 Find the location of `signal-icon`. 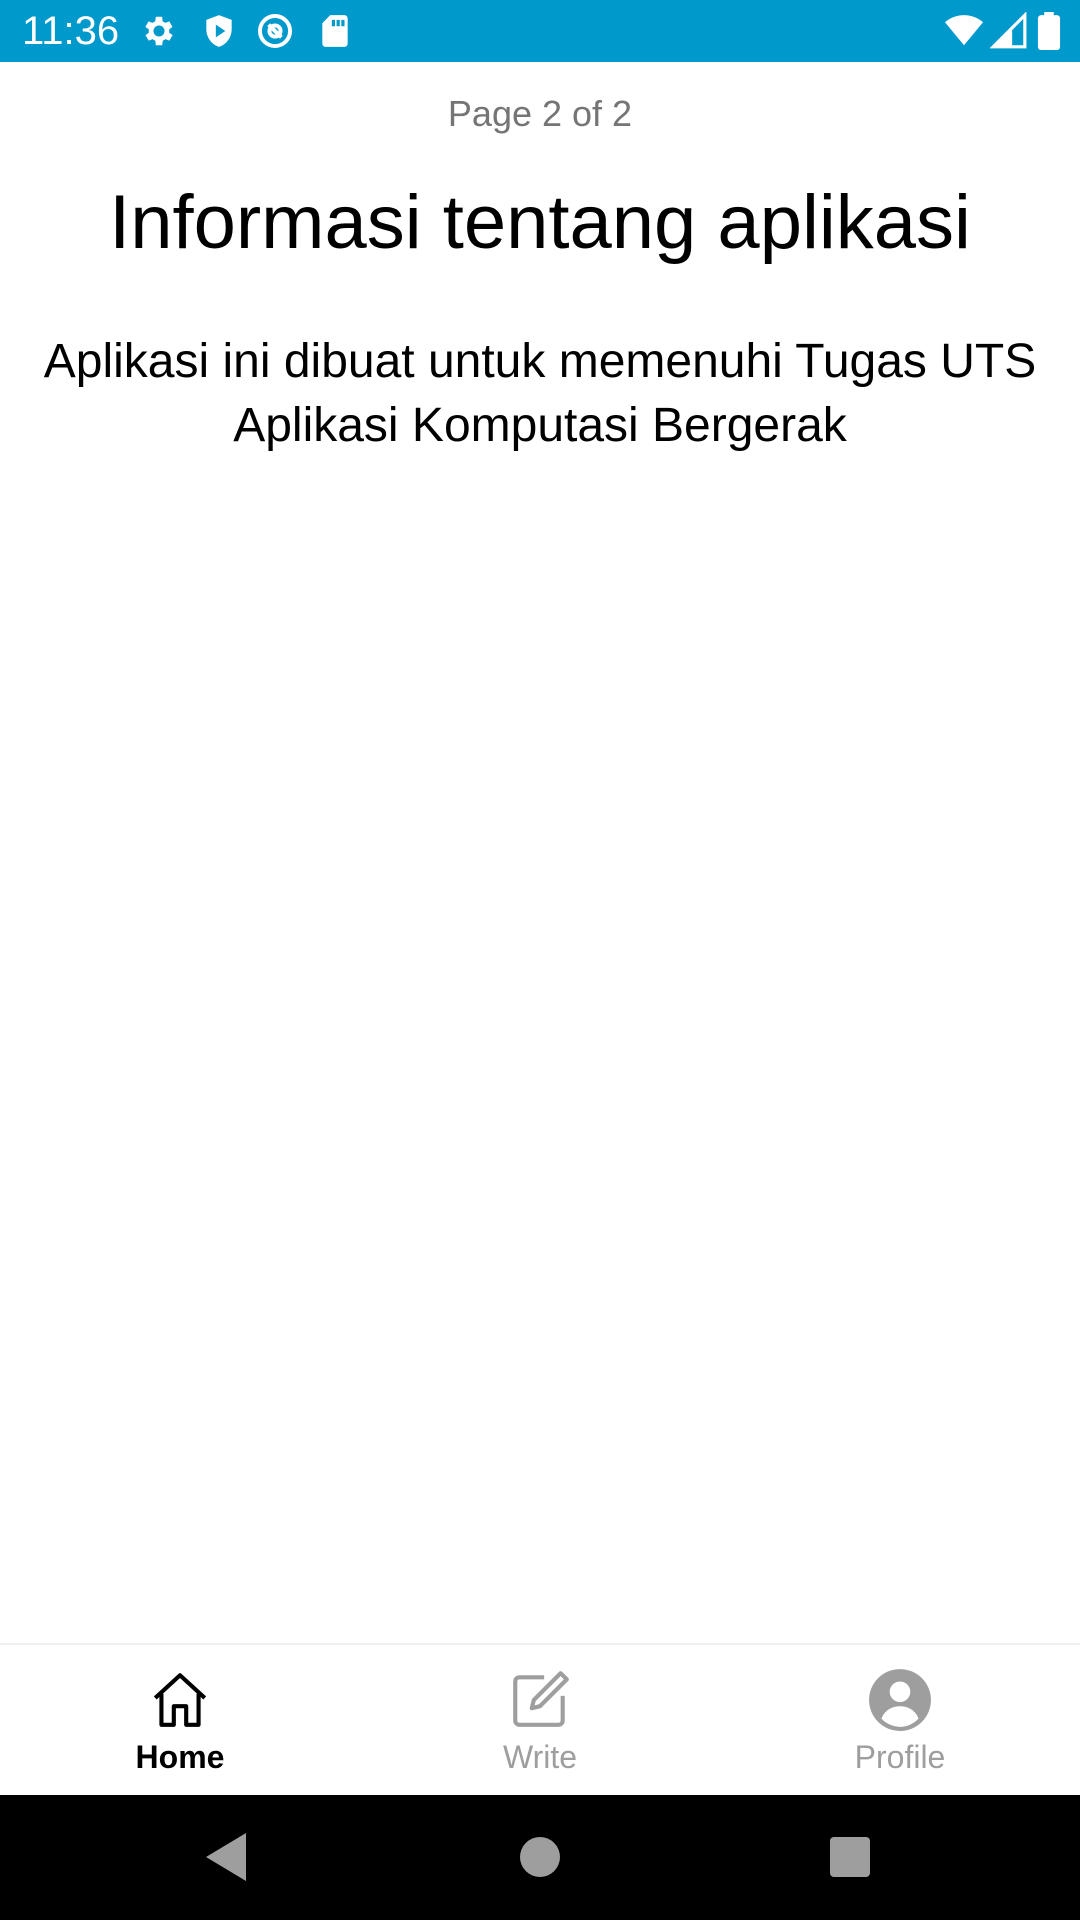

signal-icon is located at coordinates (1009, 31).